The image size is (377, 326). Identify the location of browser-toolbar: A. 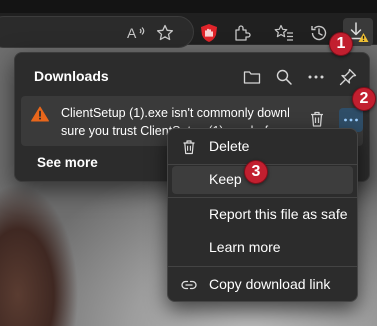
(188, 24).